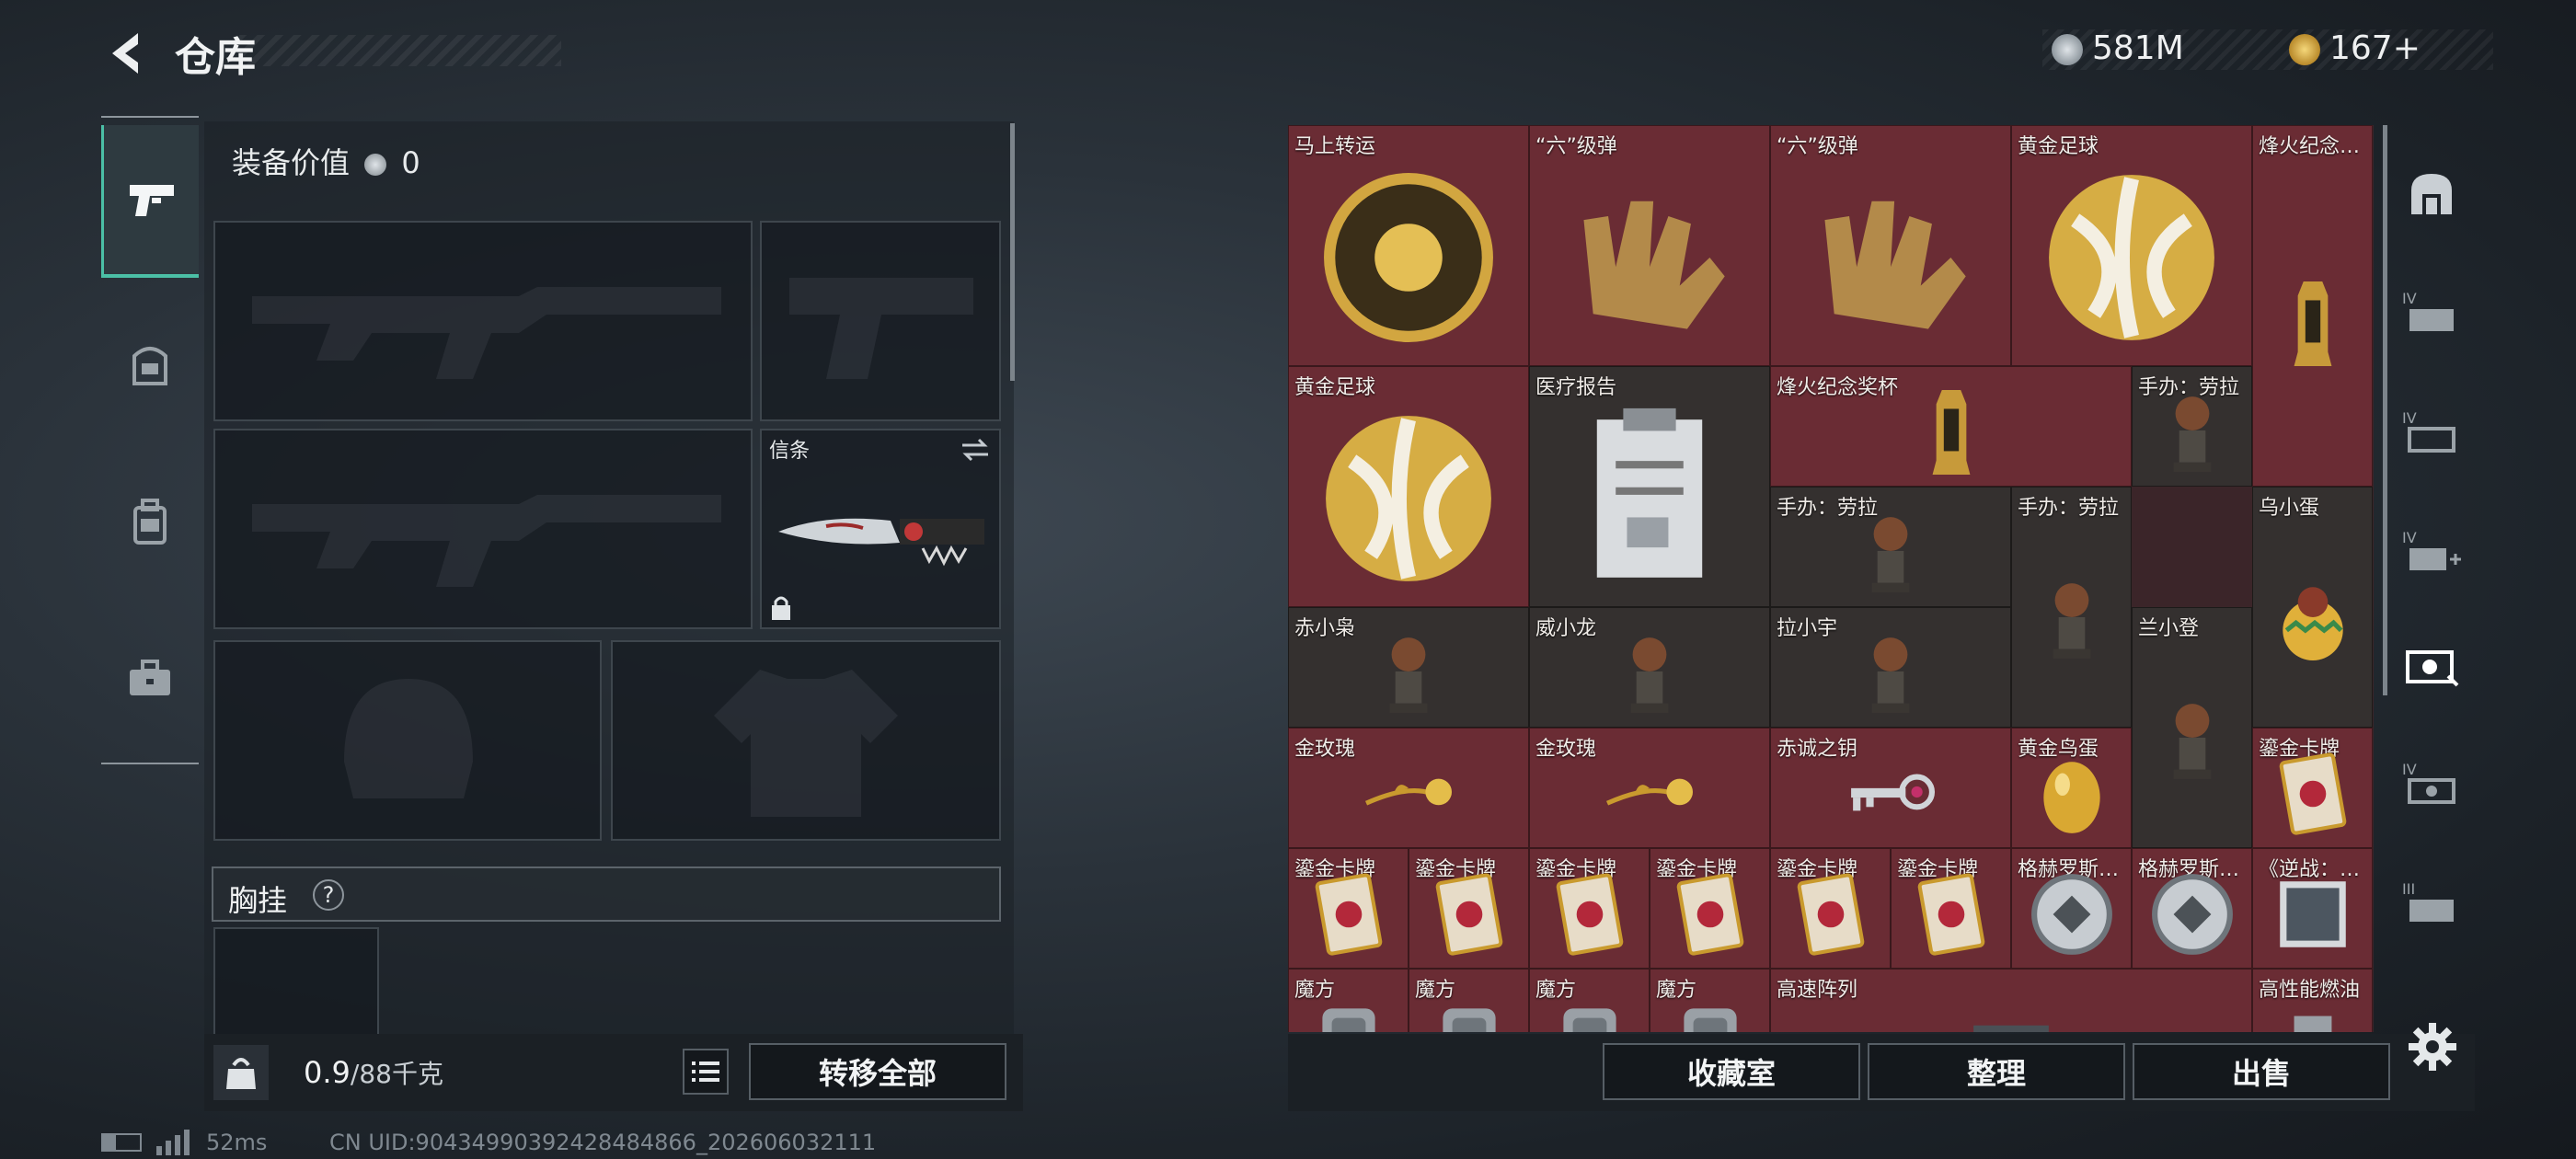  Describe the element at coordinates (150, 522) in the screenshot. I see `rail-item-backpack` at that location.